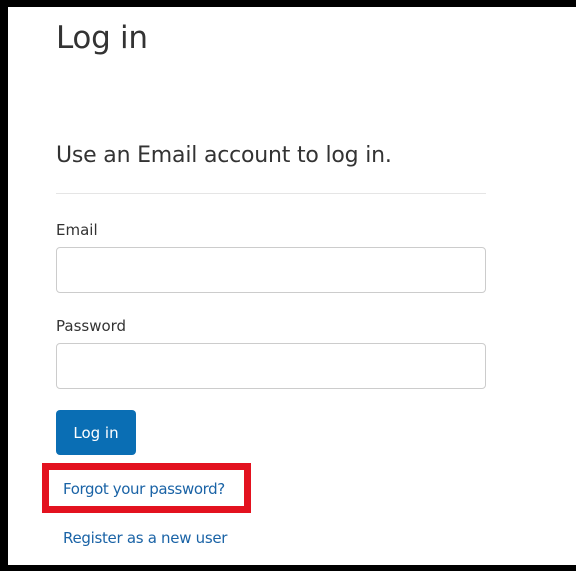 The height and width of the screenshot is (571, 576). I want to click on forgot-password-link: Forgot your password?, so click(144, 489).